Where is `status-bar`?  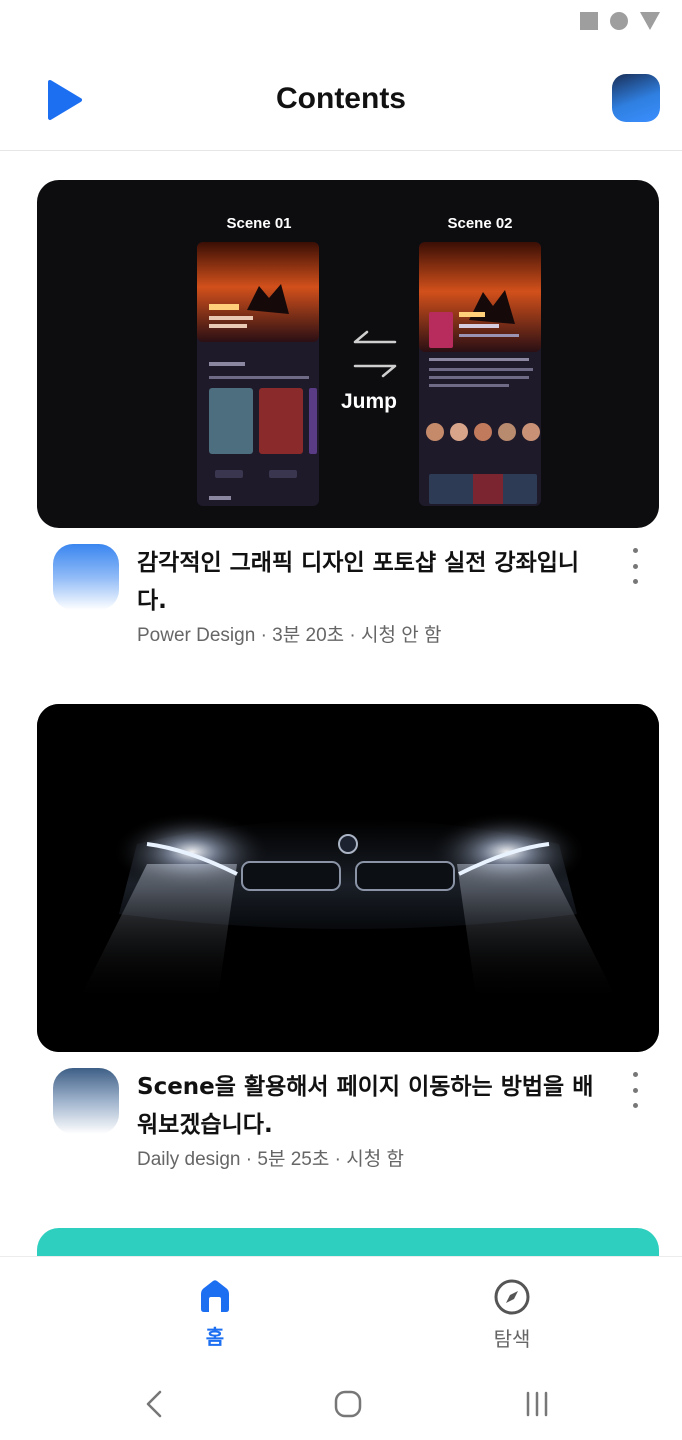 status-bar is located at coordinates (341, 22).